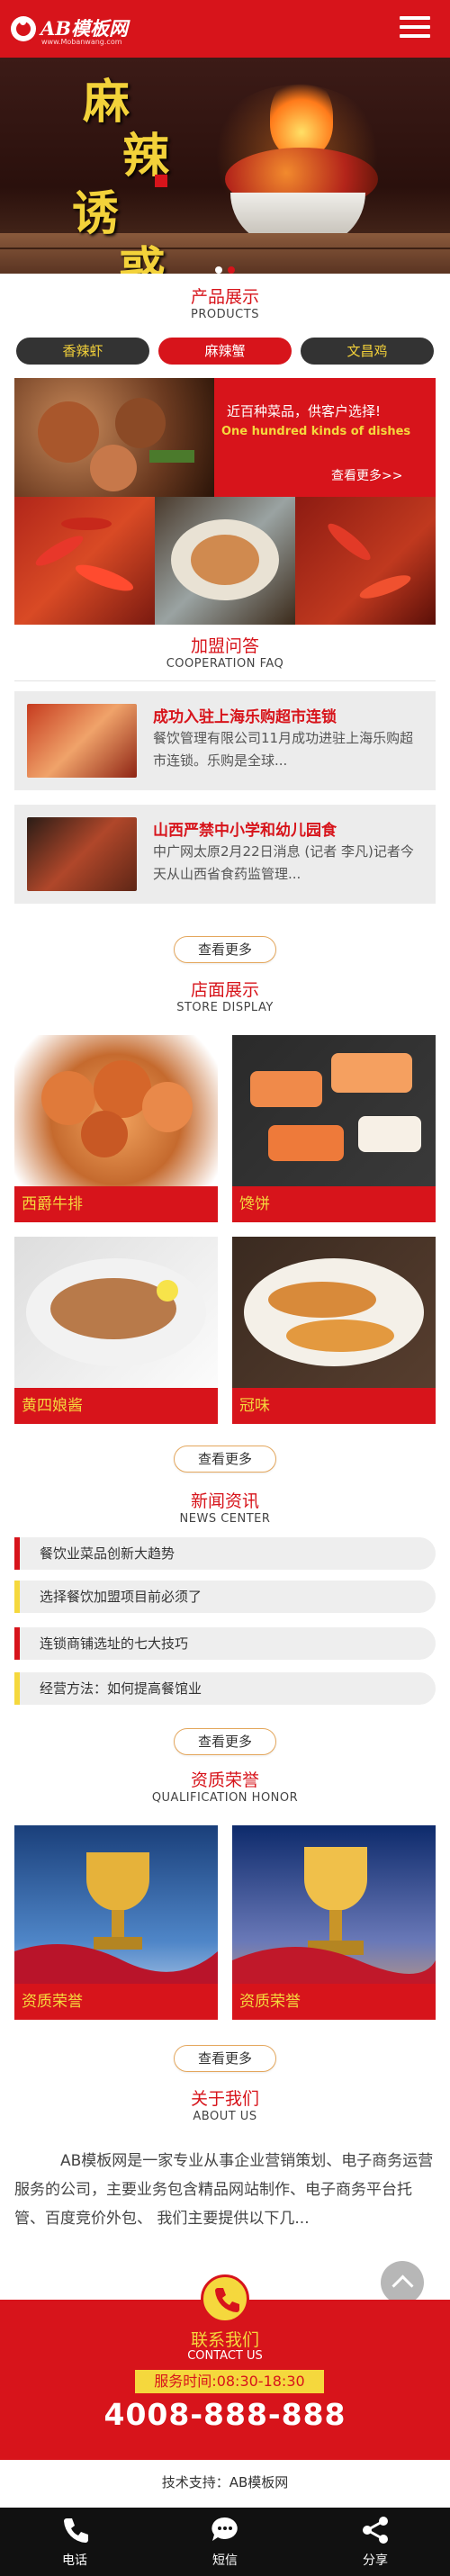  What do you see at coordinates (85, 28) in the screenshot?
I see `logo-text: AB模板网` at bounding box center [85, 28].